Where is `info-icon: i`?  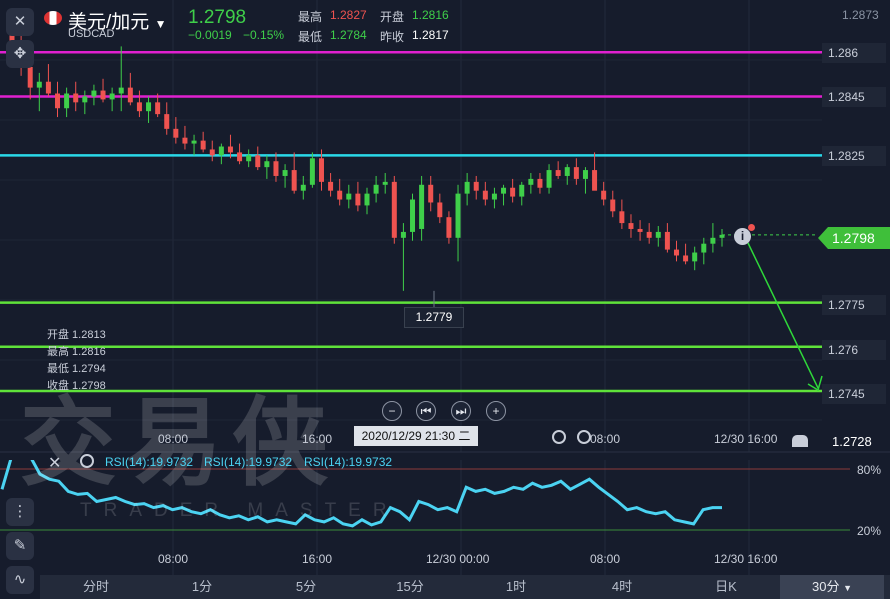
info-icon: i is located at coordinates (742, 236).